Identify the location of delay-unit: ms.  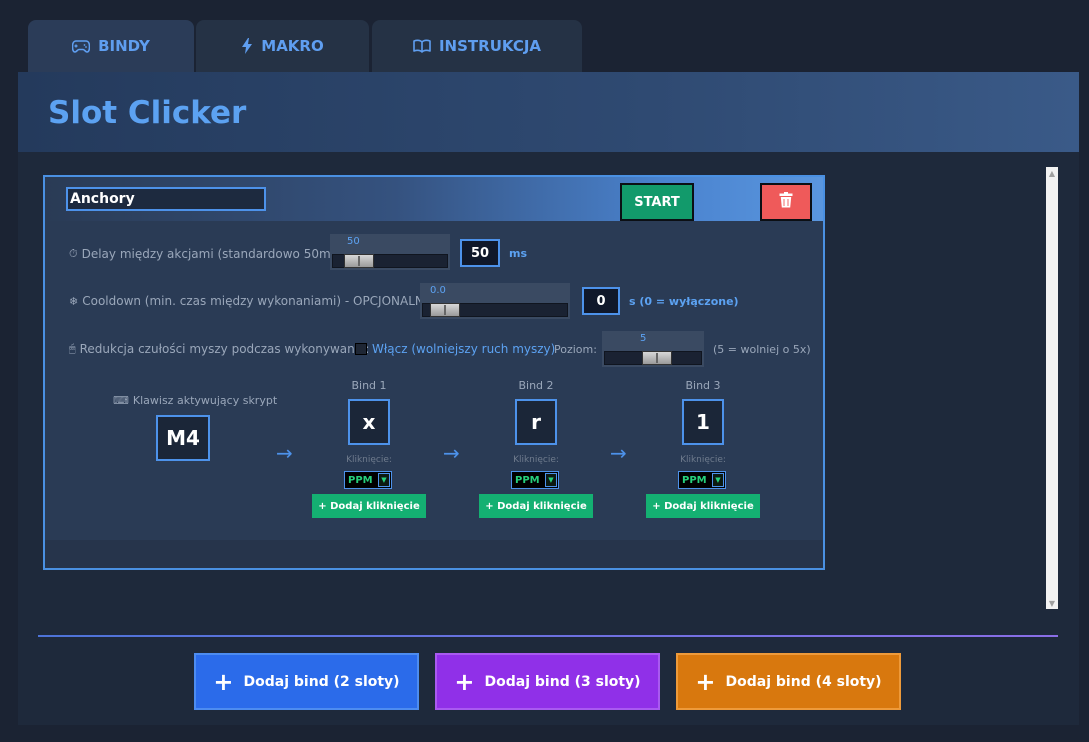
(518, 253).